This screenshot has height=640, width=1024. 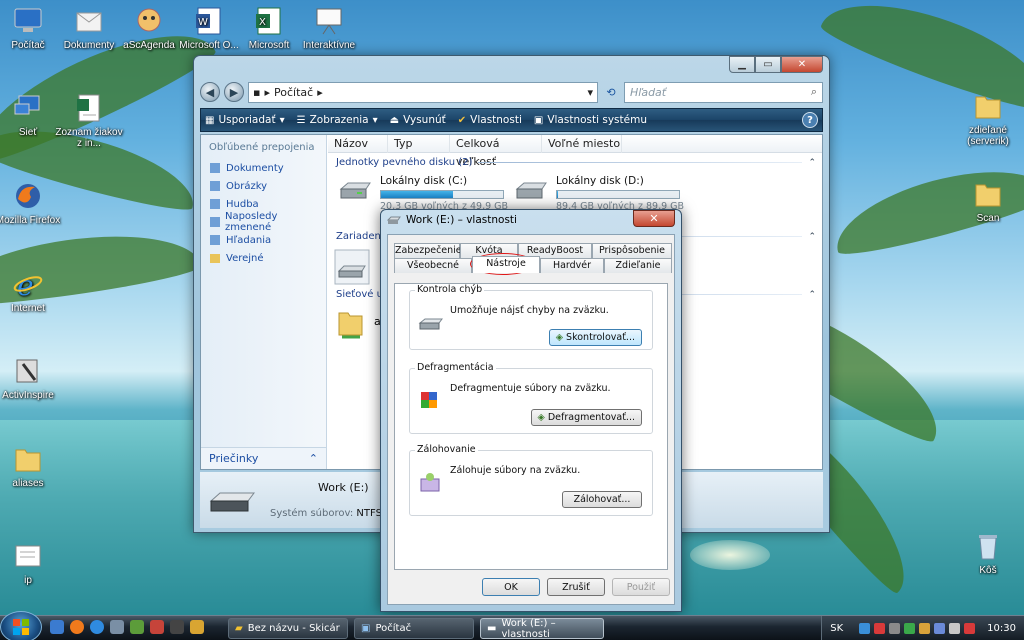 I want to click on back-button: ◀, so click(x=210, y=92).